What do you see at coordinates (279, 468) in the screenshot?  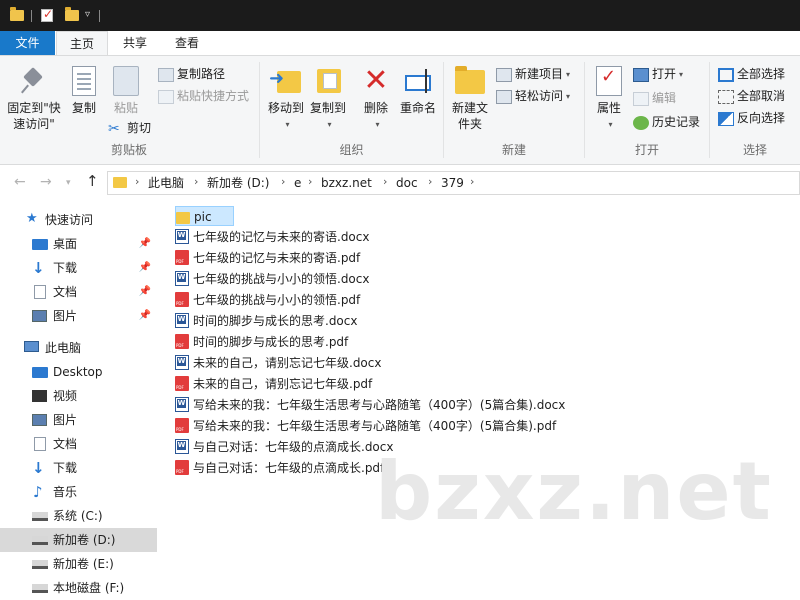 I see `file-row: 与自己对话：七年级的点滴成长.pdf` at bounding box center [279, 468].